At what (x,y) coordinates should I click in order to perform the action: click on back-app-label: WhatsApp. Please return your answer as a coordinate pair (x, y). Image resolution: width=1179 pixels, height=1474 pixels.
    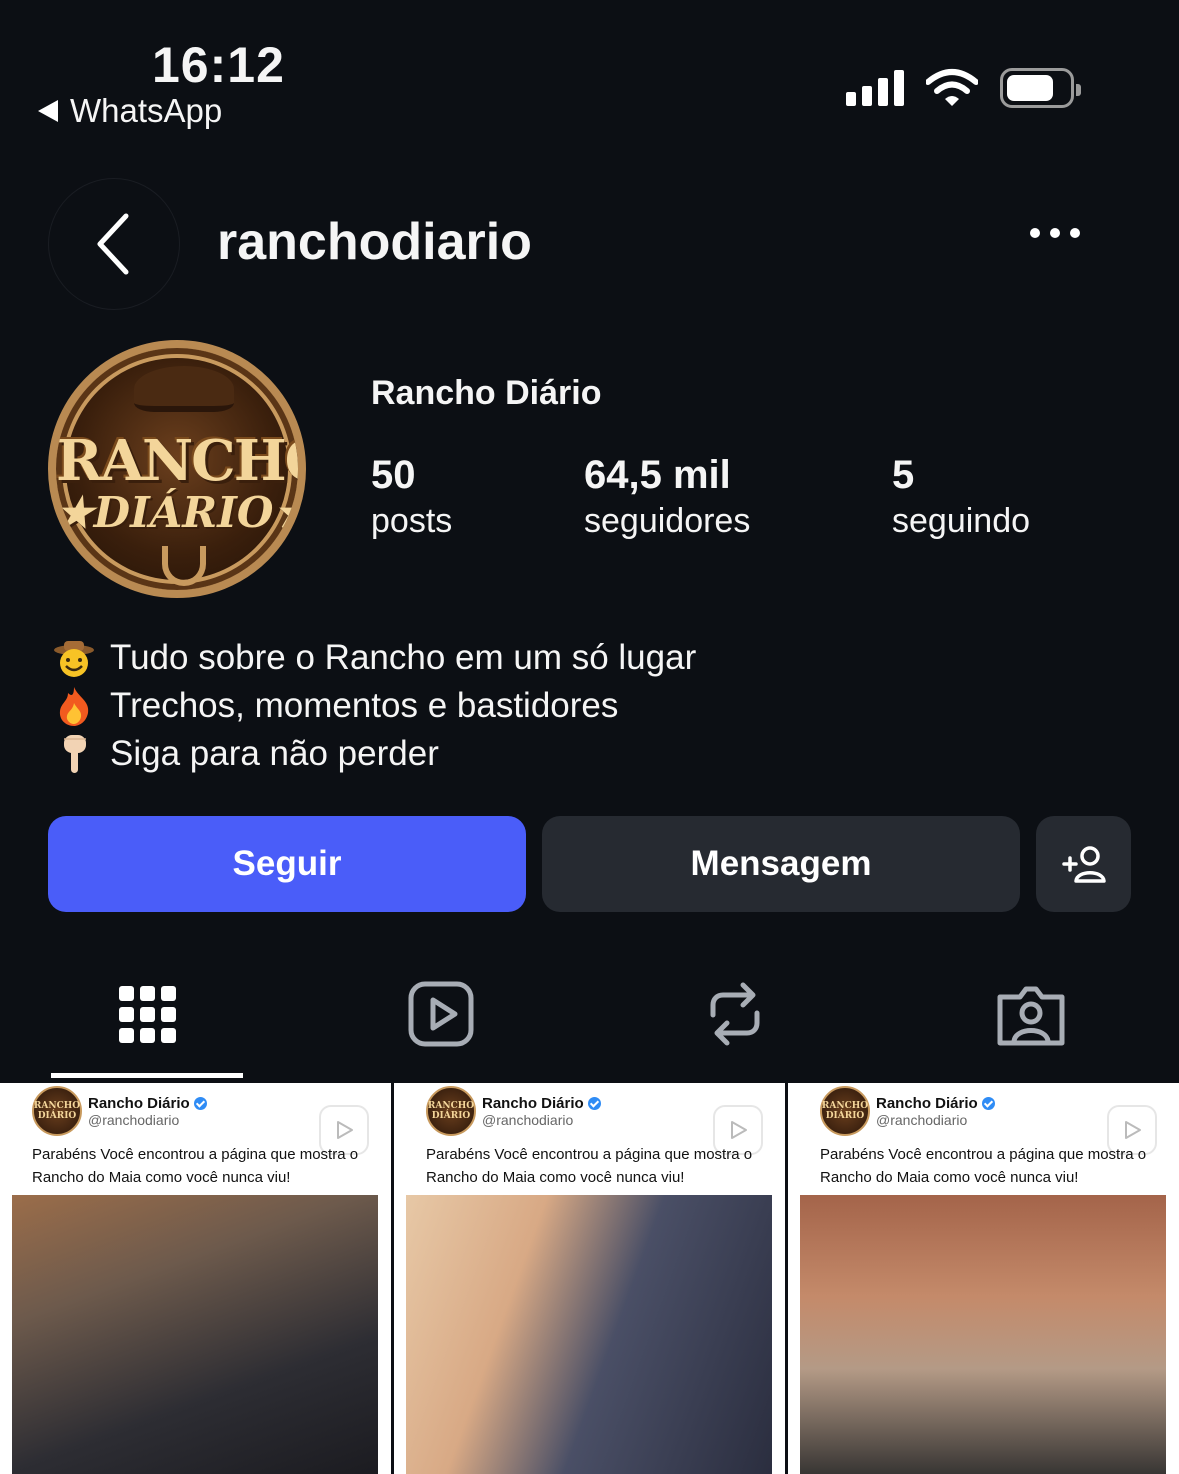
    Looking at the image, I should click on (146, 110).